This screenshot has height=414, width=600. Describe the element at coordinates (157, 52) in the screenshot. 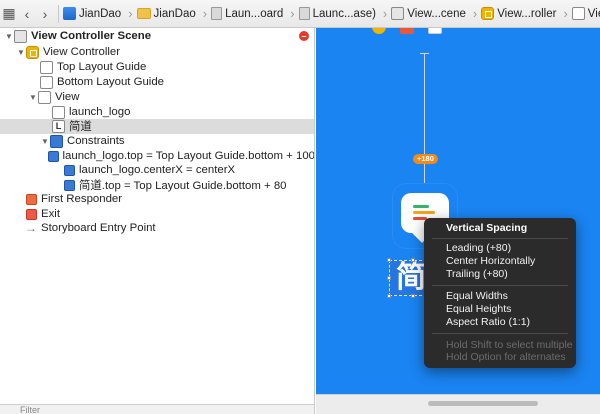

I see `outline-row-view-controller: ▼ View Controller` at that location.